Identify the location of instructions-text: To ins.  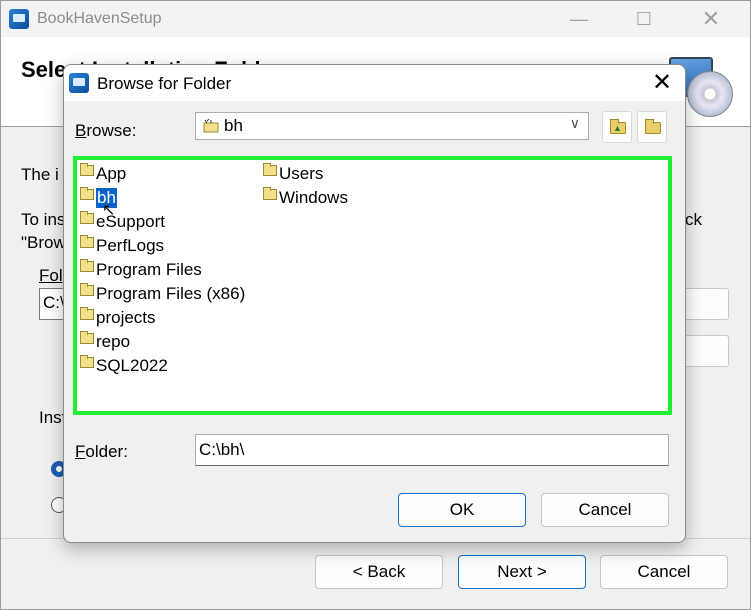
(43, 219).